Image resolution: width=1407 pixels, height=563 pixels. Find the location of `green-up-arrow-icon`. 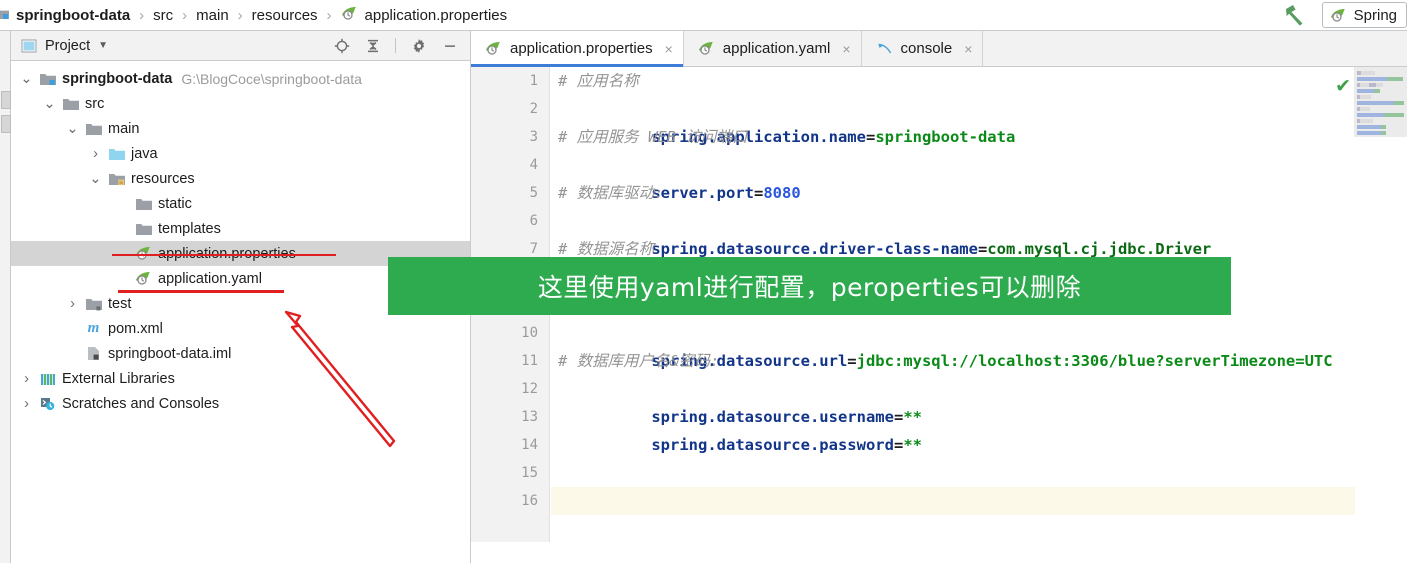

green-up-arrow-icon is located at coordinates (1295, 15).